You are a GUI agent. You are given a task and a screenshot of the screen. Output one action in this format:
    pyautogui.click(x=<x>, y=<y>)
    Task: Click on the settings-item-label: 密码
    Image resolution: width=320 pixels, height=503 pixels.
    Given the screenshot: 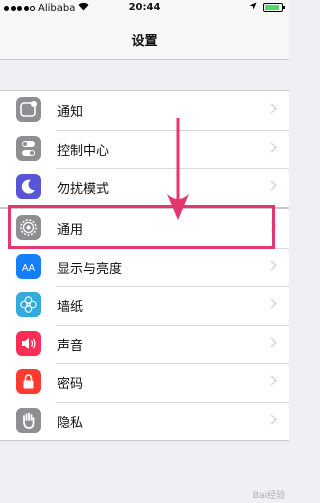 What is the action you would take?
    pyautogui.click(x=70, y=384)
    